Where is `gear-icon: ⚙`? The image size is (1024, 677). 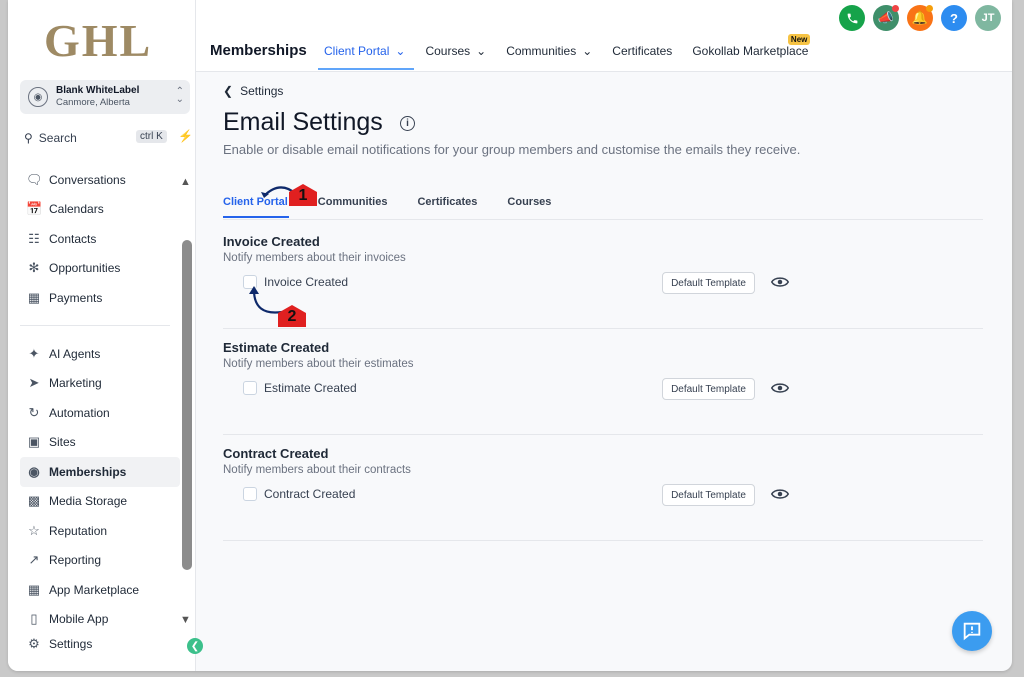 gear-icon: ⚙ is located at coordinates (34, 643).